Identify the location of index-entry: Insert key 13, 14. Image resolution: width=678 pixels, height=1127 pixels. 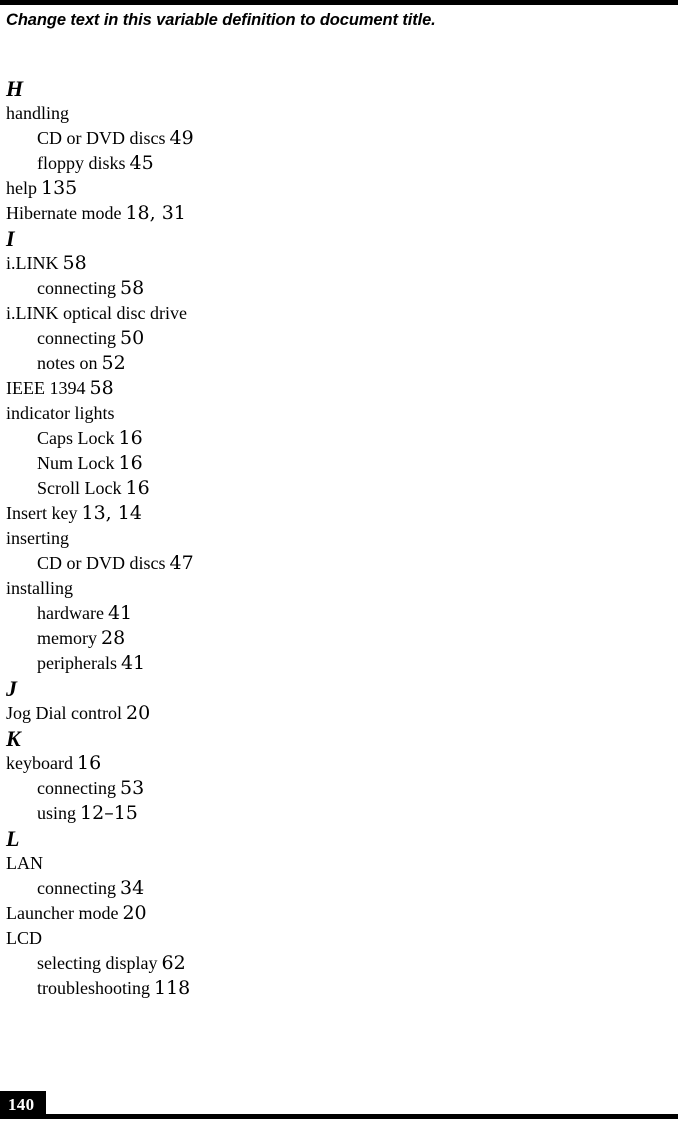
(339, 513).